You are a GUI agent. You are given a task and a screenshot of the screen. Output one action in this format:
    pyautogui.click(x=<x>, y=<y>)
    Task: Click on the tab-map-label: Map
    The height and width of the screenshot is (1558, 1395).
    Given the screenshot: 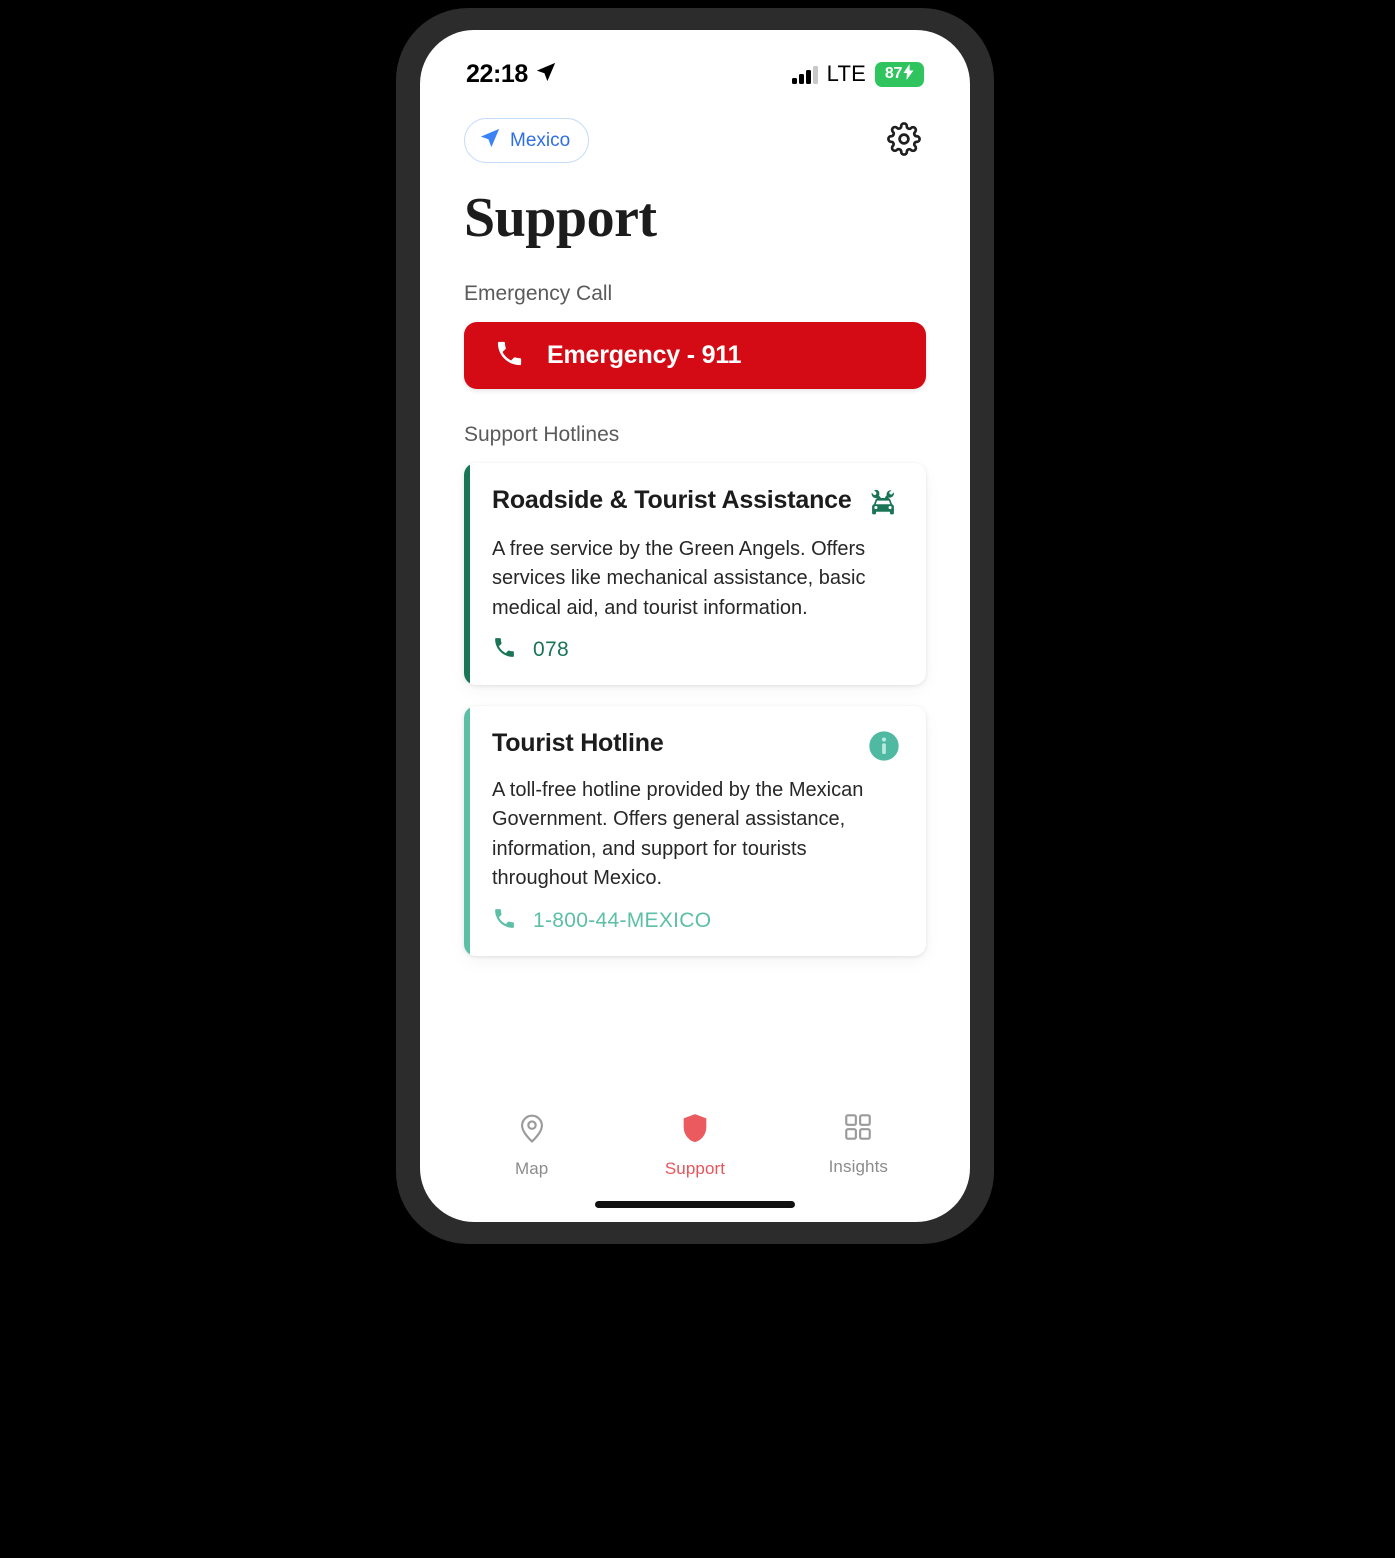 What is the action you would take?
    pyautogui.click(x=531, y=1168)
    